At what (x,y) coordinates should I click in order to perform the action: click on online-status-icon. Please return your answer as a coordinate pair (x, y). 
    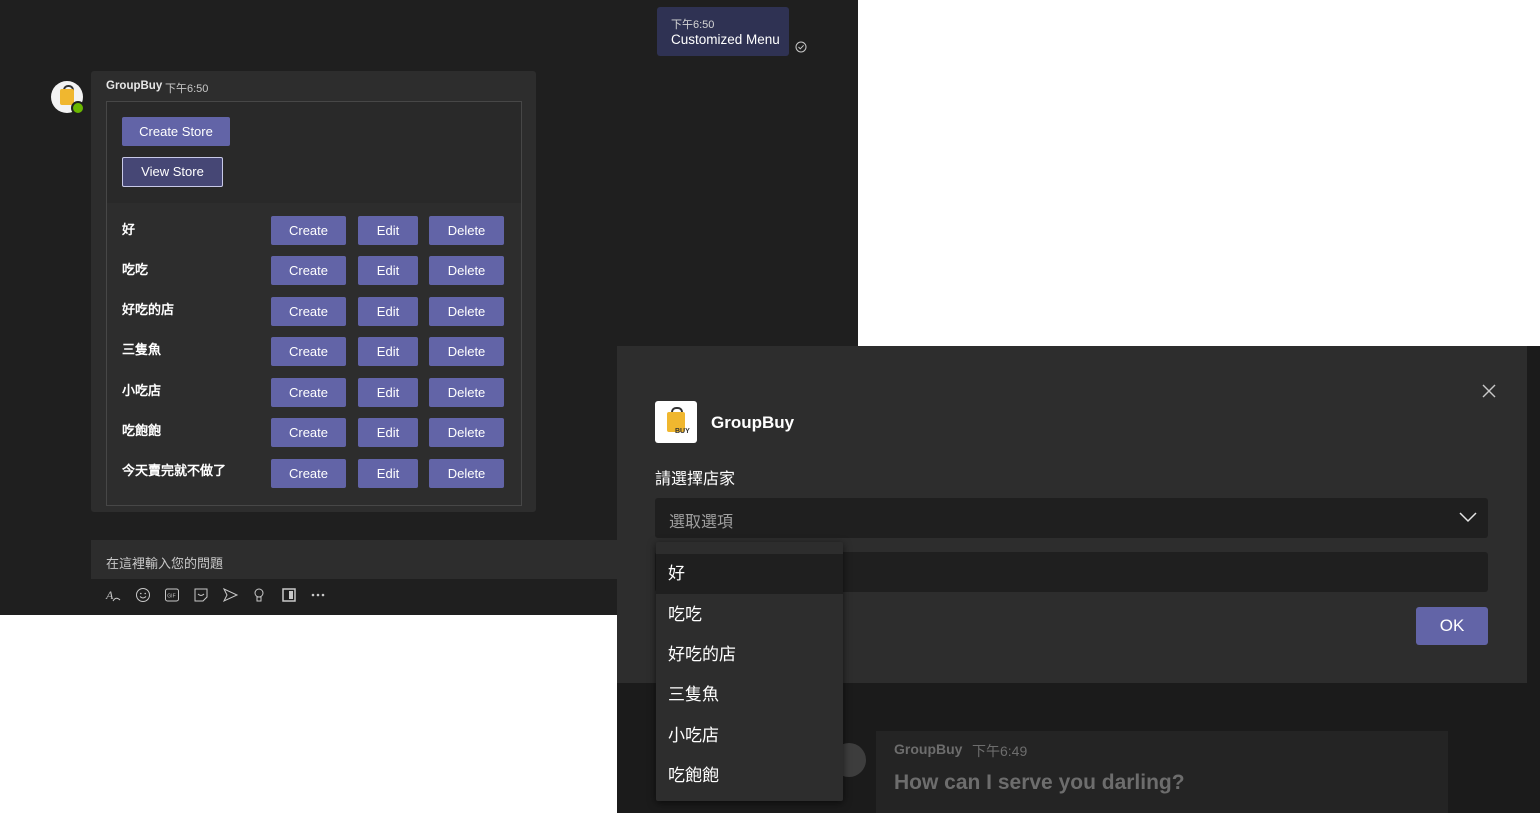
    Looking at the image, I should click on (78, 108).